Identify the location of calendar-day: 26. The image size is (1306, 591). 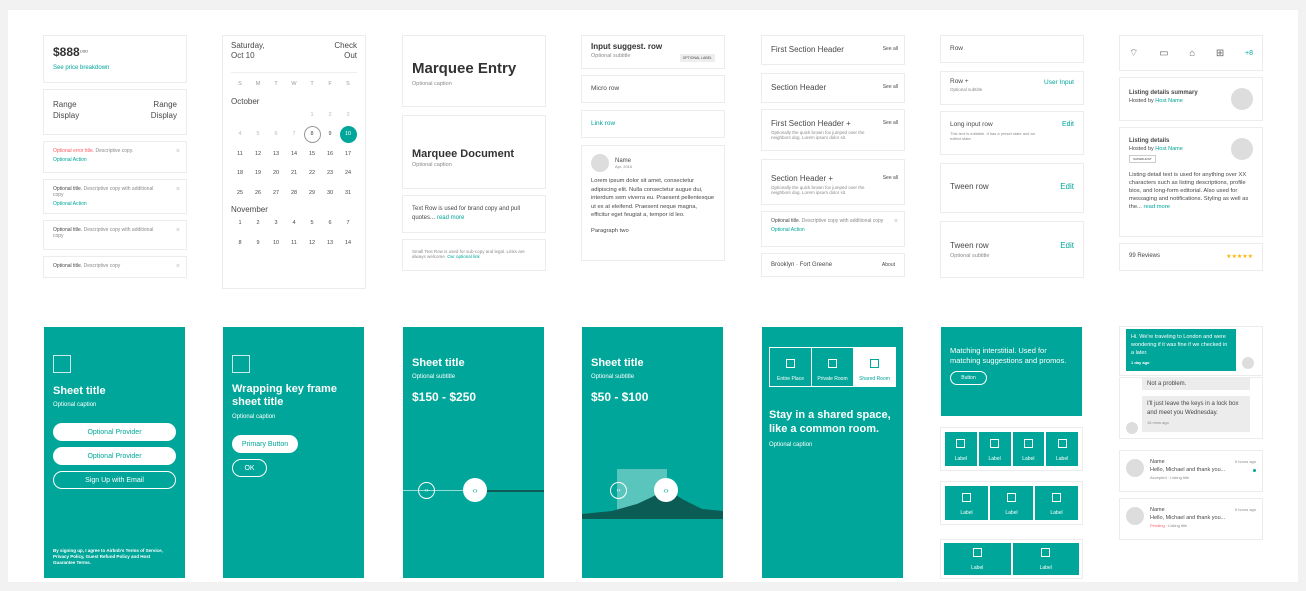
(258, 194).